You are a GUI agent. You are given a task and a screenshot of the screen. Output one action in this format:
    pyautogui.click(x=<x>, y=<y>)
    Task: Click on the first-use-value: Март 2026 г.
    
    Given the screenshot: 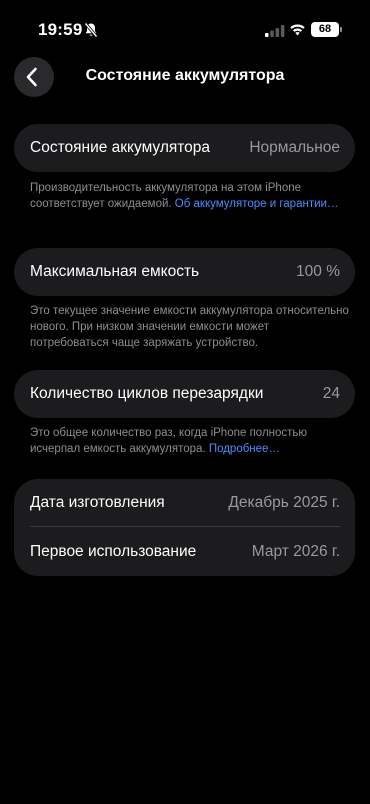 What is the action you would take?
    pyautogui.click(x=295, y=551)
    